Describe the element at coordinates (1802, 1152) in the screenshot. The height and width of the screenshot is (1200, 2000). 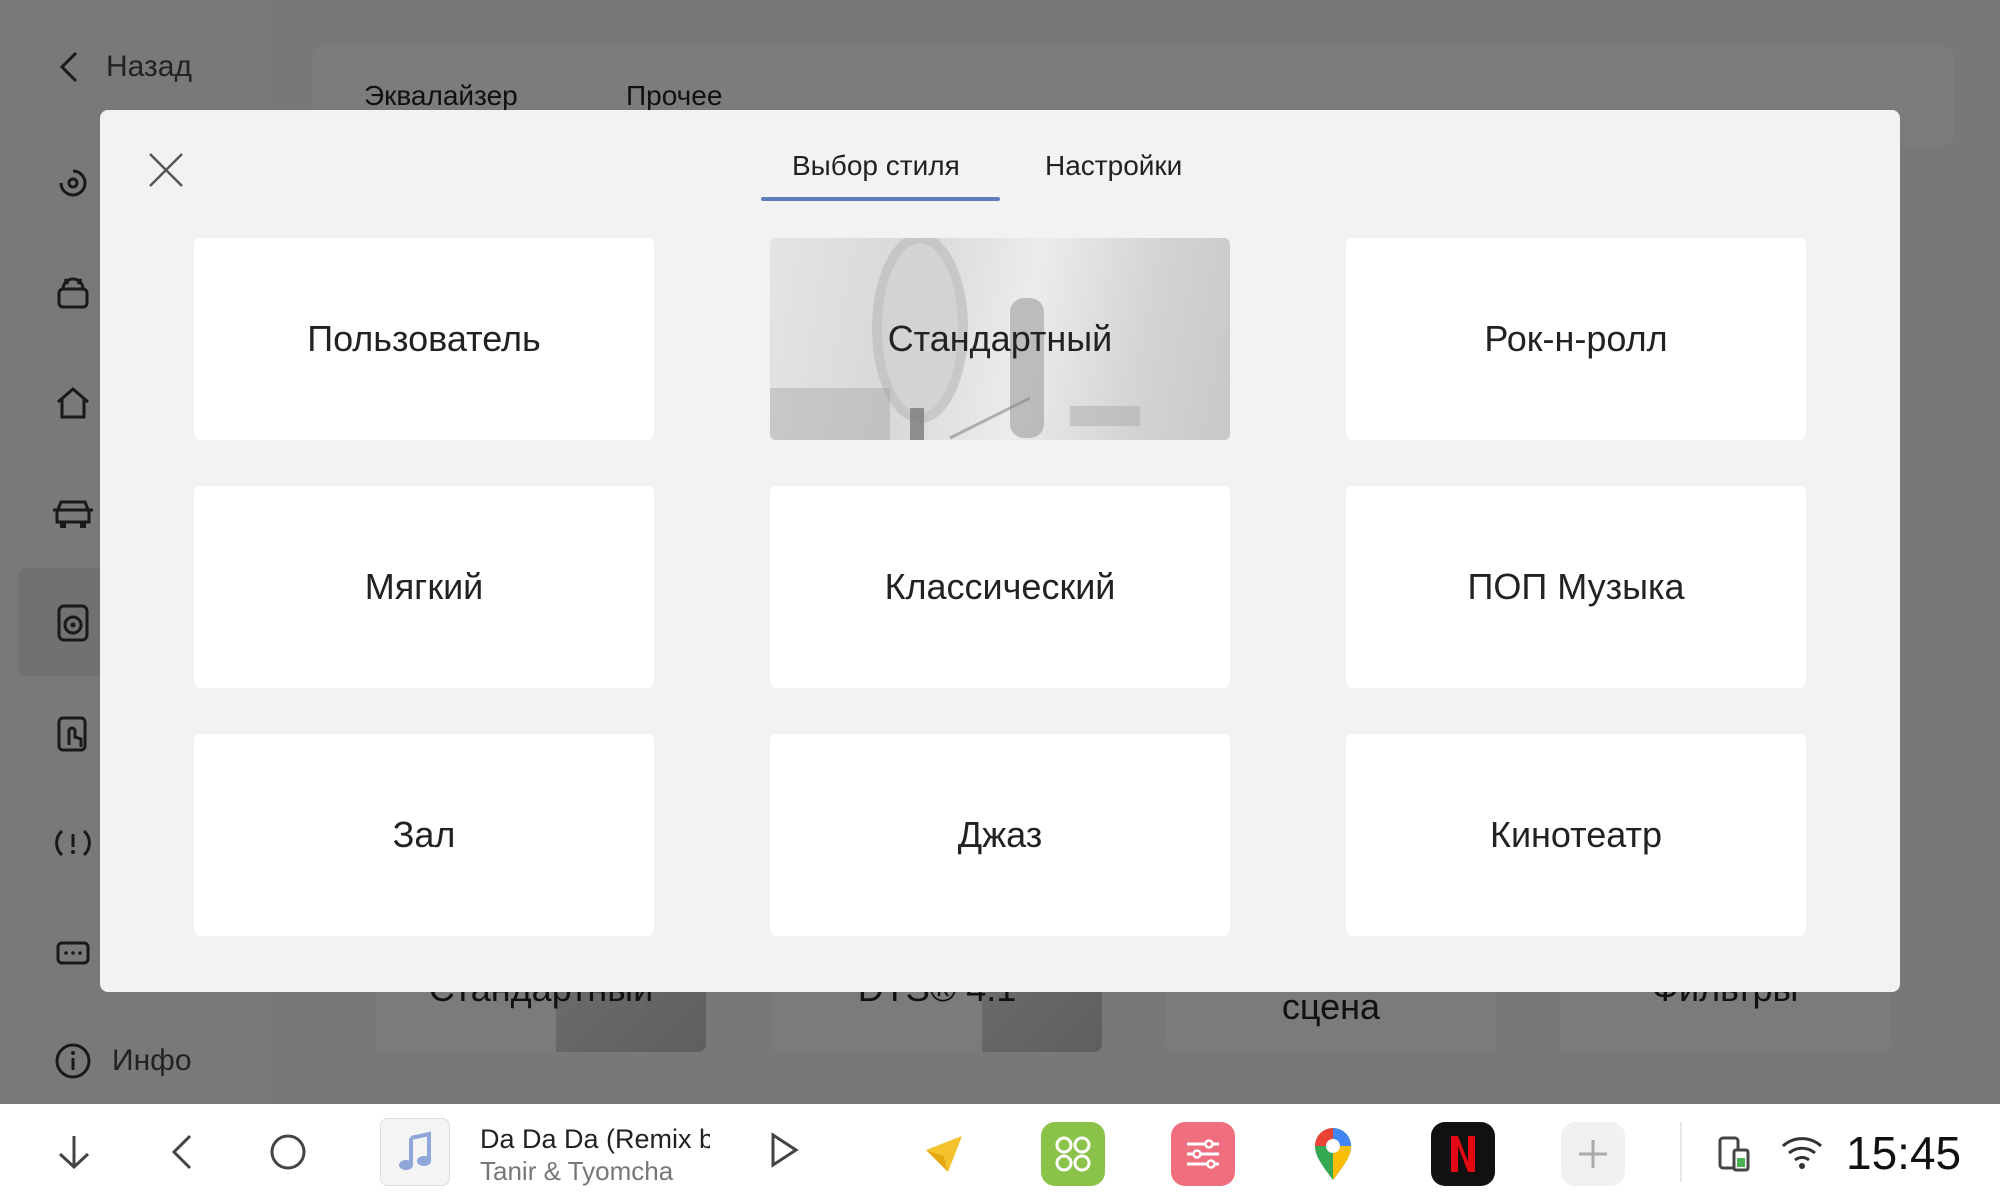
I see `wifi-icon` at that location.